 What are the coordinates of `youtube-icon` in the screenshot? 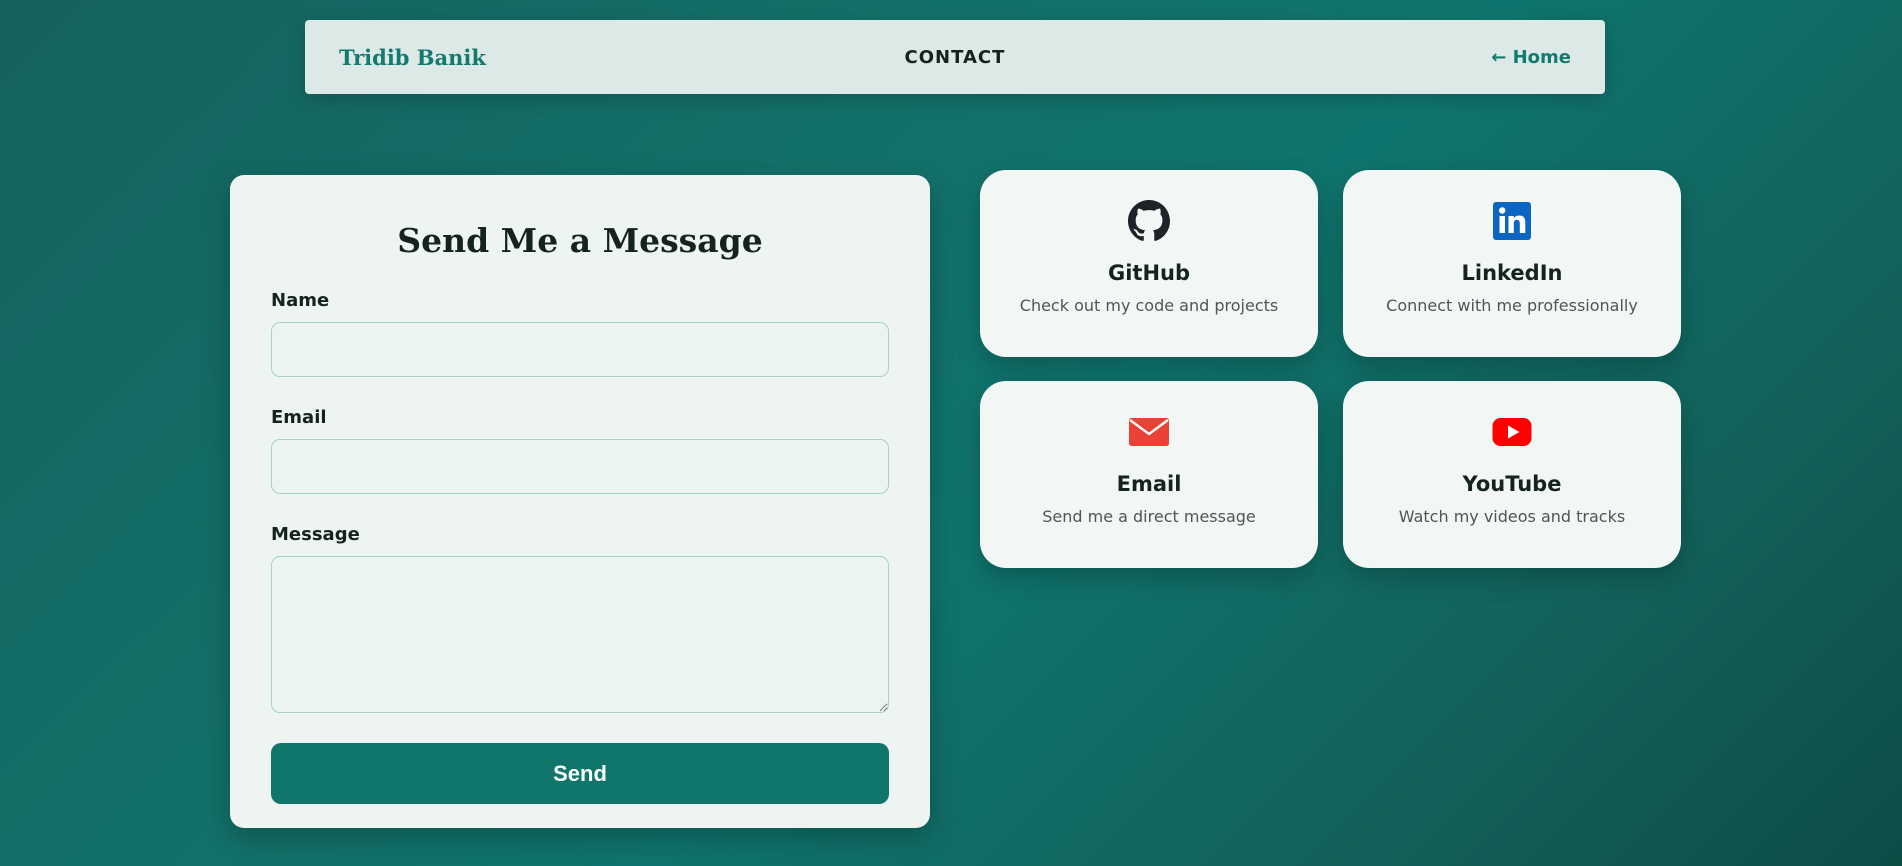 It's located at (1512, 432).